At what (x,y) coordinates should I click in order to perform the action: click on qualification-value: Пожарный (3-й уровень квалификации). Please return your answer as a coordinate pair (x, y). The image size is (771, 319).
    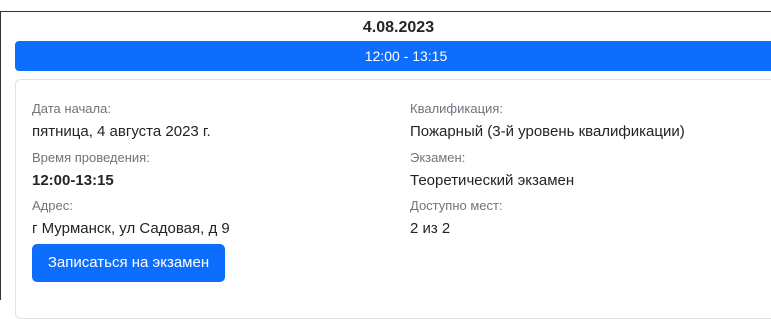
    Looking at the image, I should click on (547, 131).